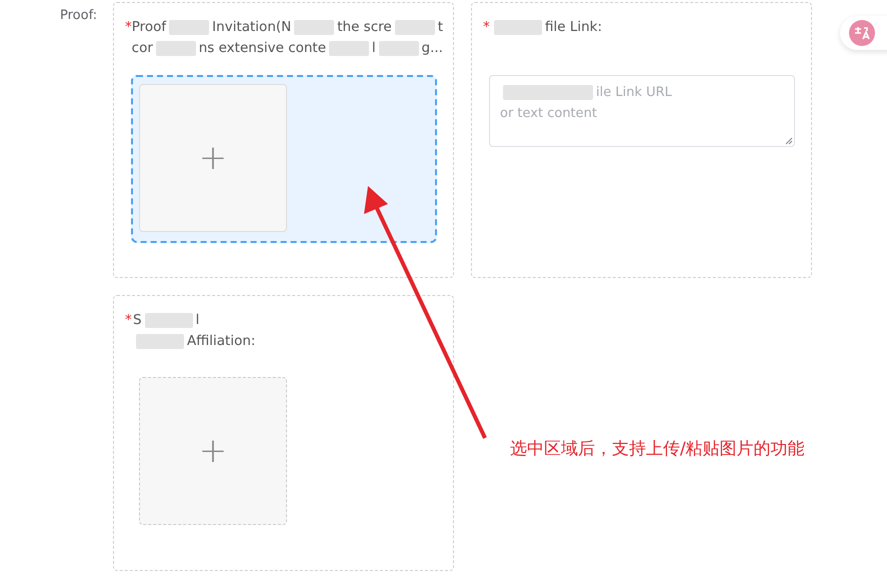 This screenshot has width=887, height=584. Describe the element at coordinates (440, 27) in the screenshot. I see `label-text: t` at that location.